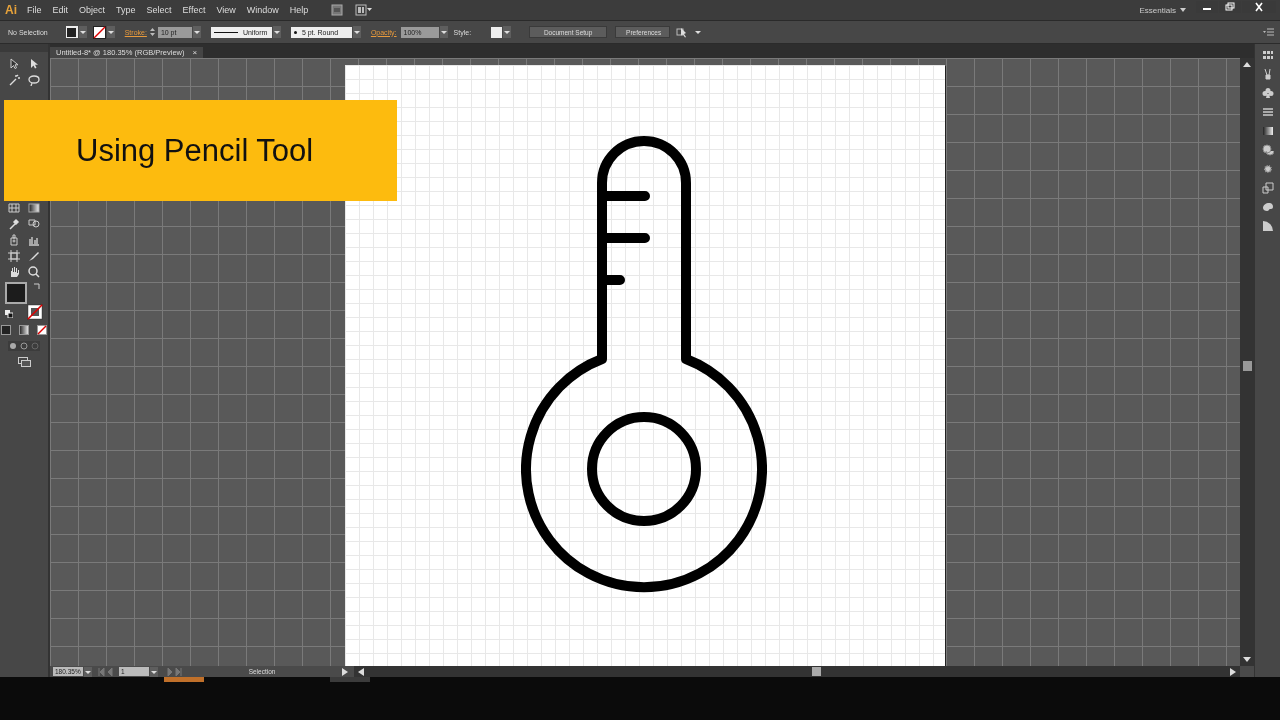 This screenshot has height=720, width=1280. I want to click on screen-mode-icon, so click(24, 362).